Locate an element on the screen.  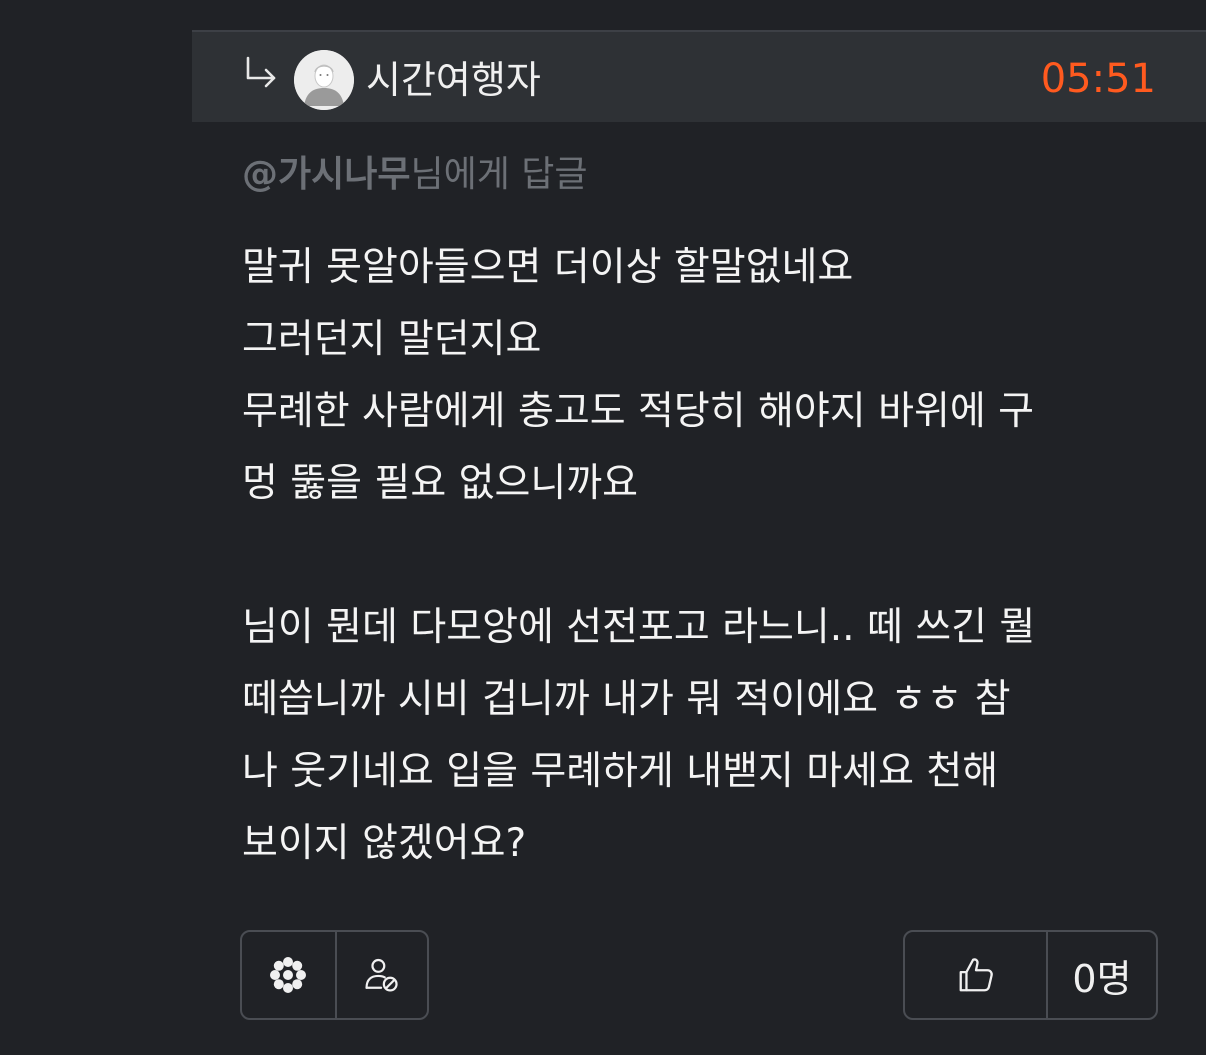
comment-line: 그러던지 말던지요 is located at coordinates (392, 339).